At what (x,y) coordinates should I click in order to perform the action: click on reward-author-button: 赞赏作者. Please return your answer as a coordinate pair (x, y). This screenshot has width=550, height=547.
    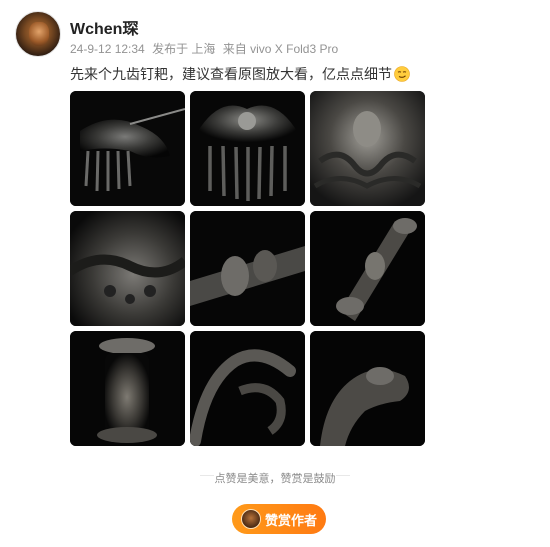
    Looking at the image, I should click on (279, 519).